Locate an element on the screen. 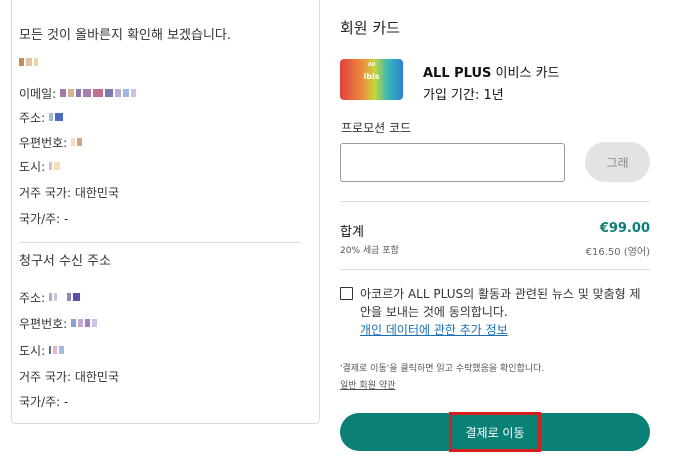 This screenshot has width=675, height=465. apply-promo-button: 그래 is located at coordinates (617, 162).